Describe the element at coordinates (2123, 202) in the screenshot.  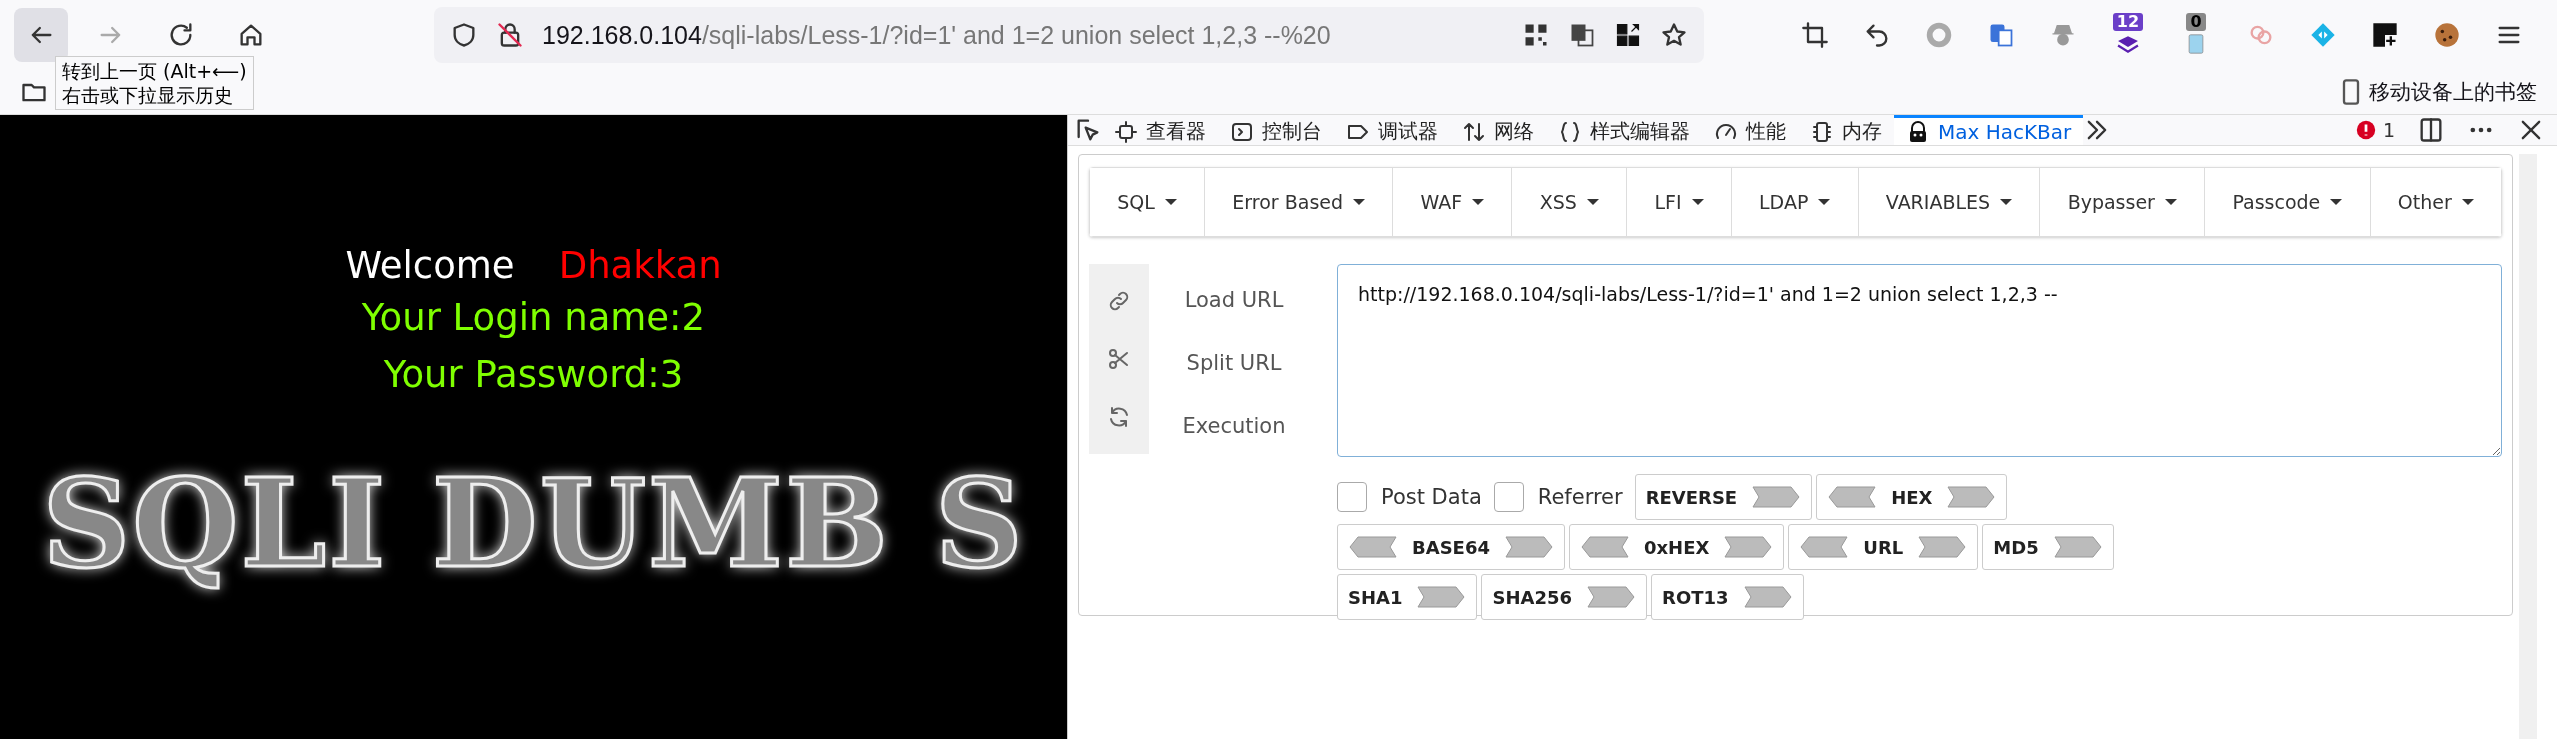
I see `menu-dropdown: Bypasser` at that location.